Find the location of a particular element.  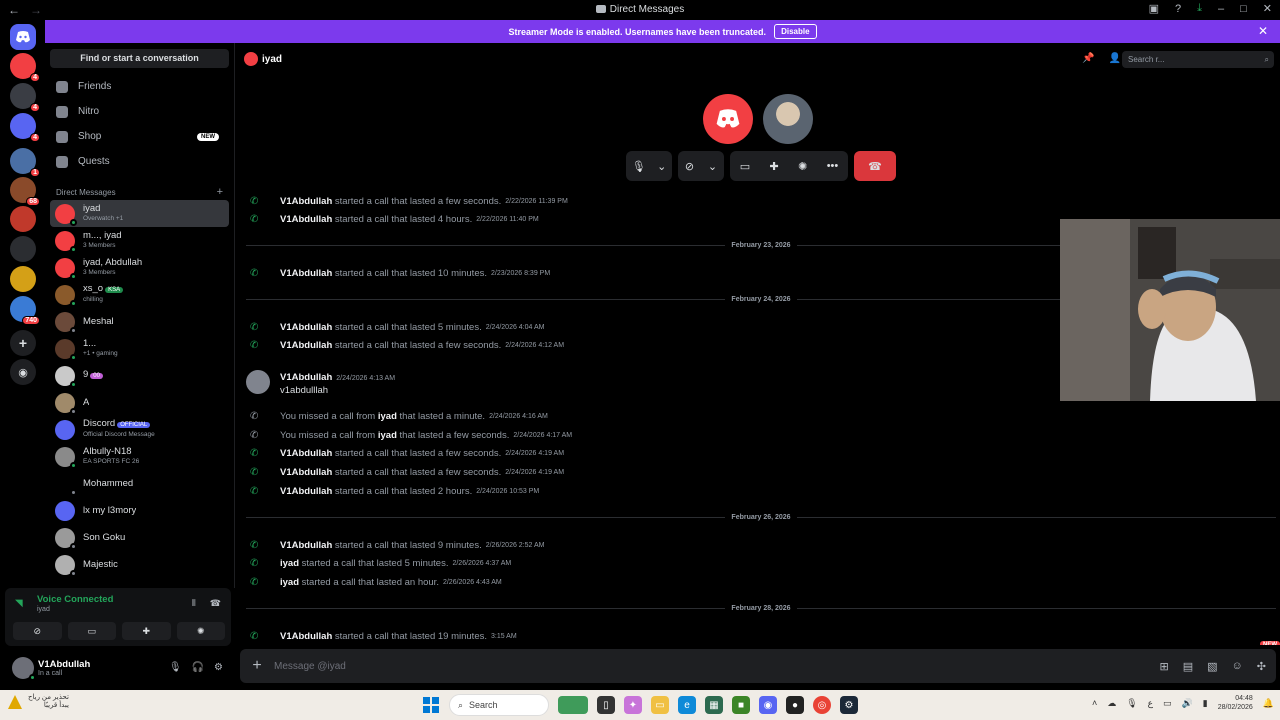

close-window-button: ✕ is located at coordinates (1267, 8).